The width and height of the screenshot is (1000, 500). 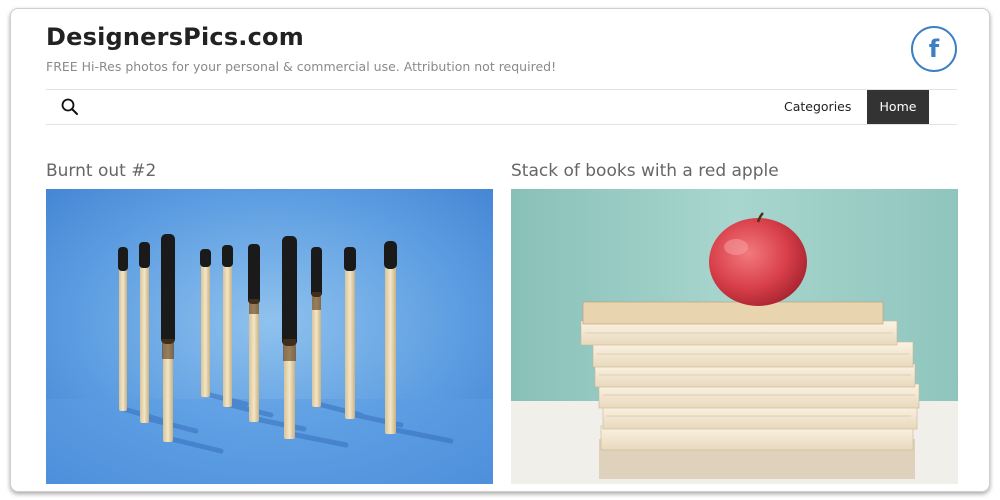 What do you see at coordinates (645, 171) in the screenshot?
I see `post-title-books-apple: Stack of books with a red apple` at bounding box center [645, 171].